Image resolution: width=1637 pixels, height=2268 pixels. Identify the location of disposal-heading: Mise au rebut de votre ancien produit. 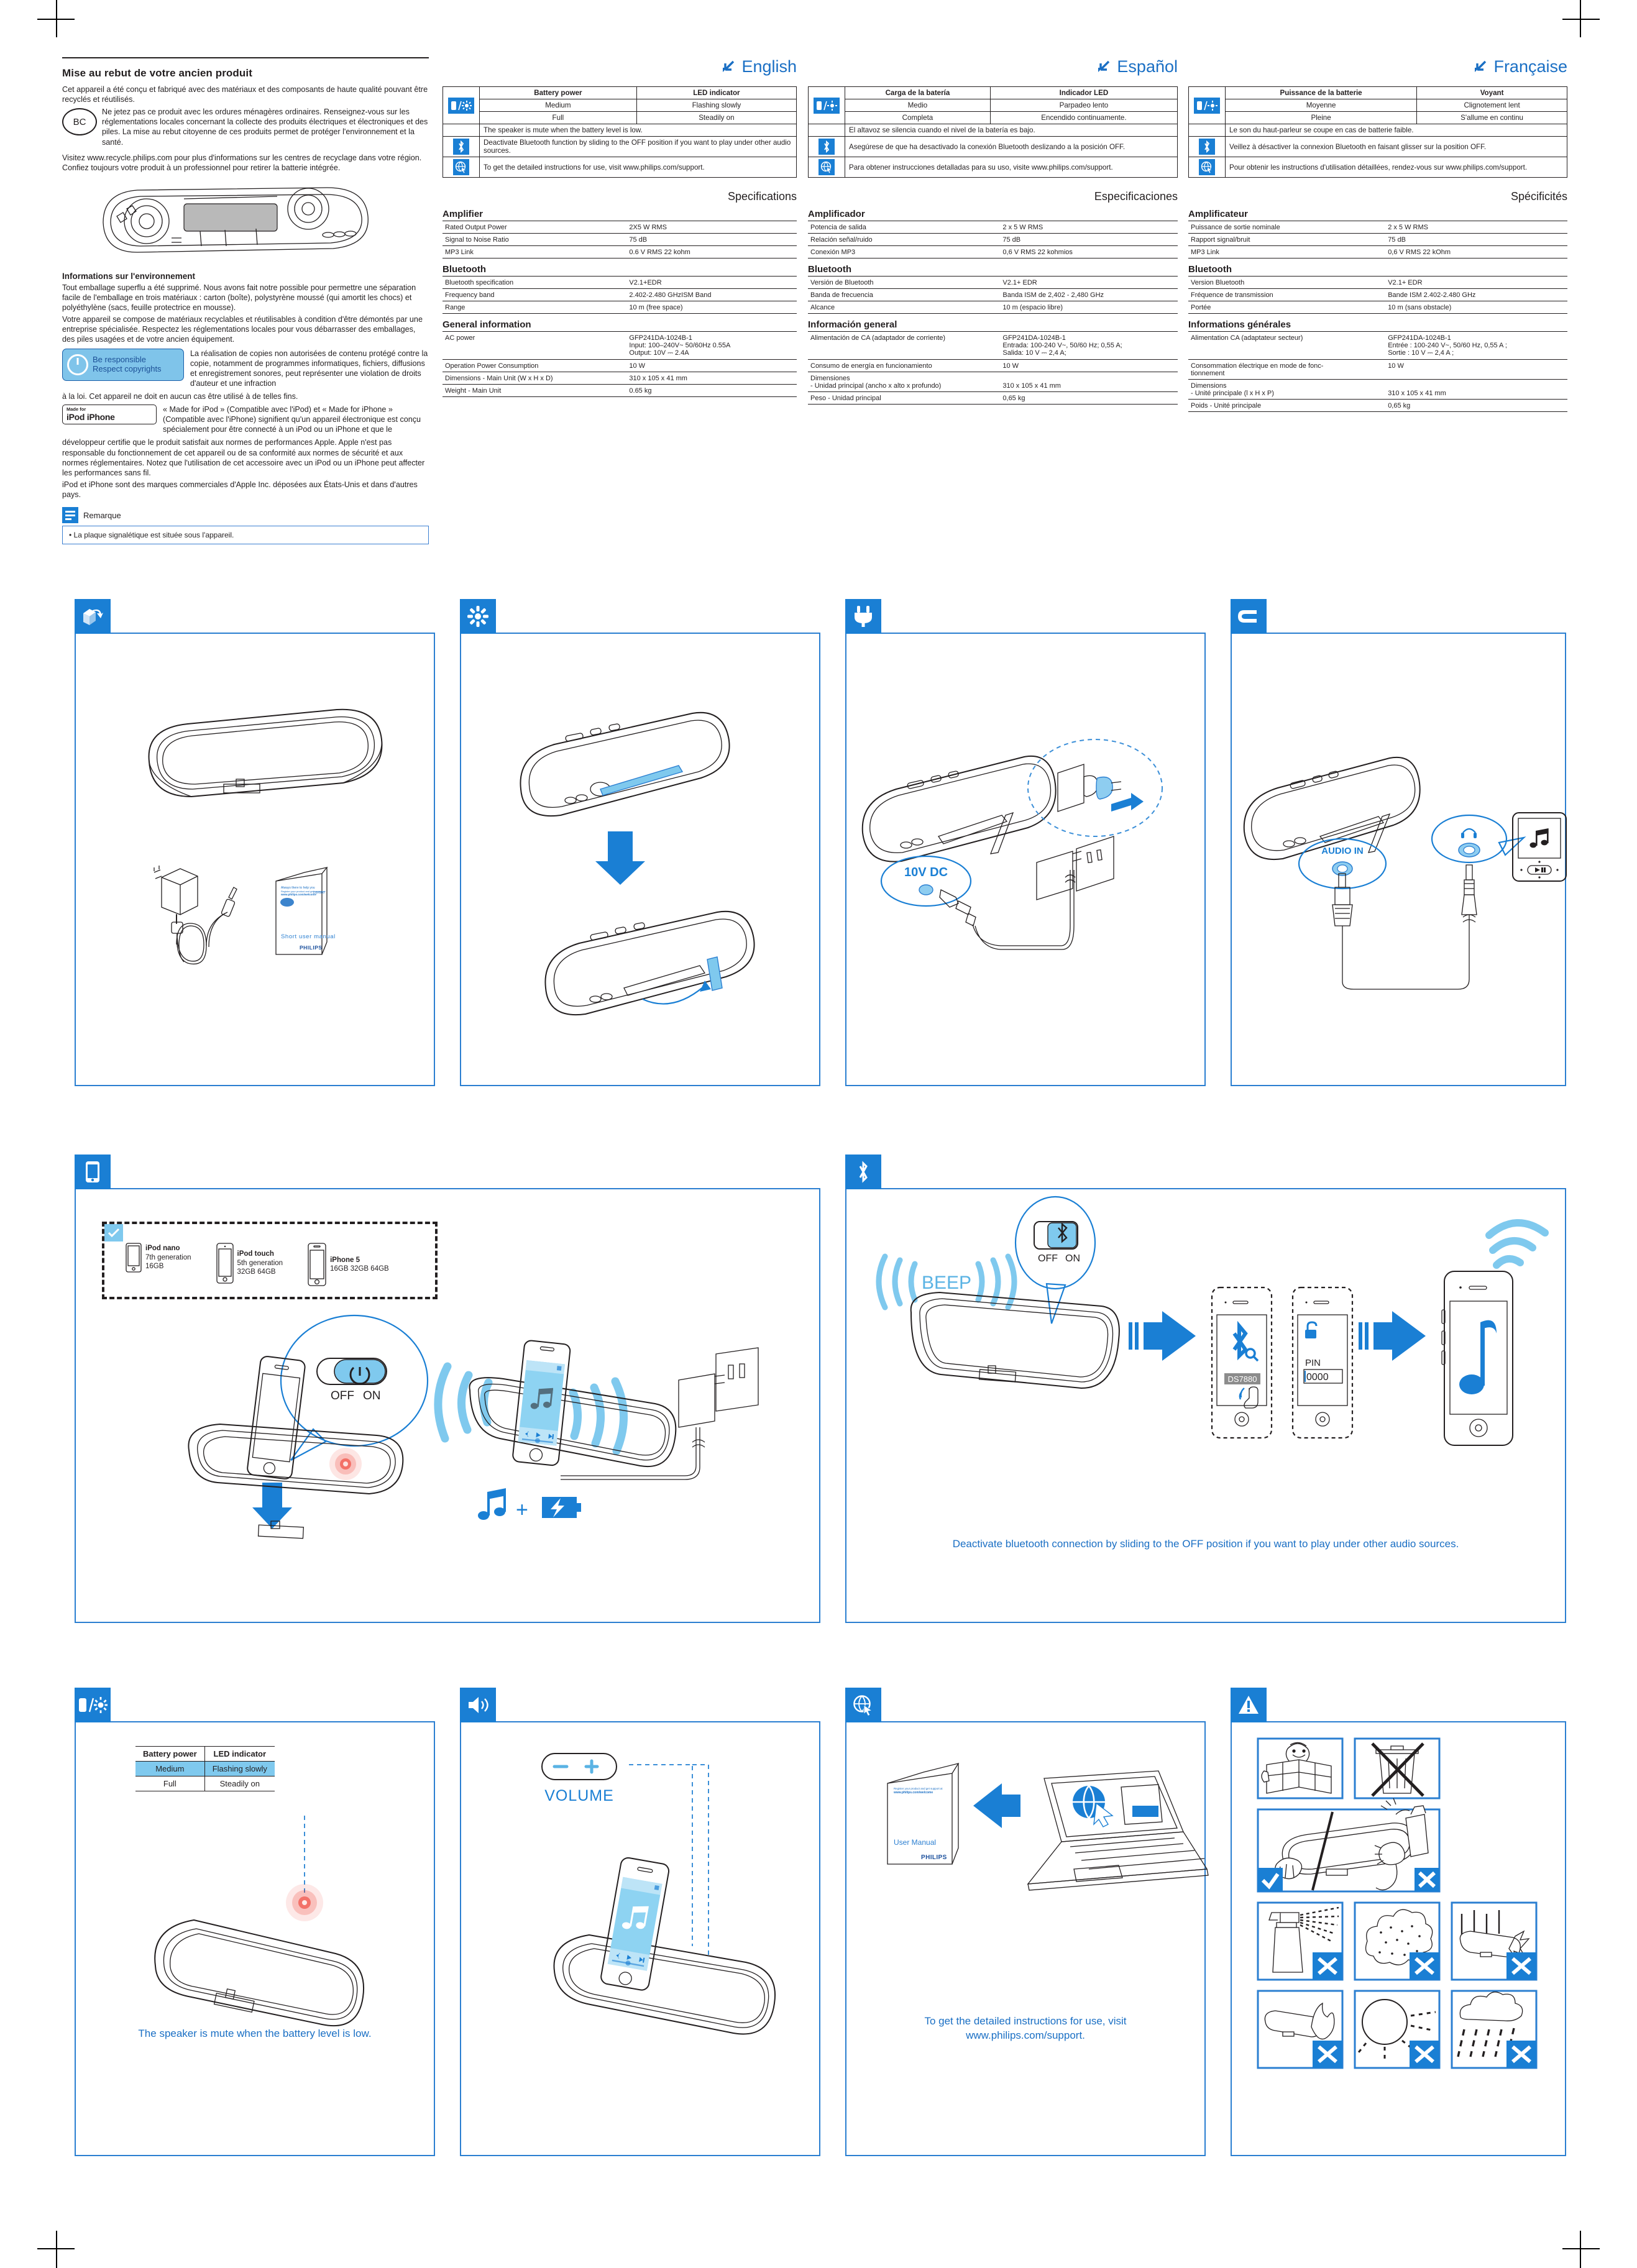
(157, 73).